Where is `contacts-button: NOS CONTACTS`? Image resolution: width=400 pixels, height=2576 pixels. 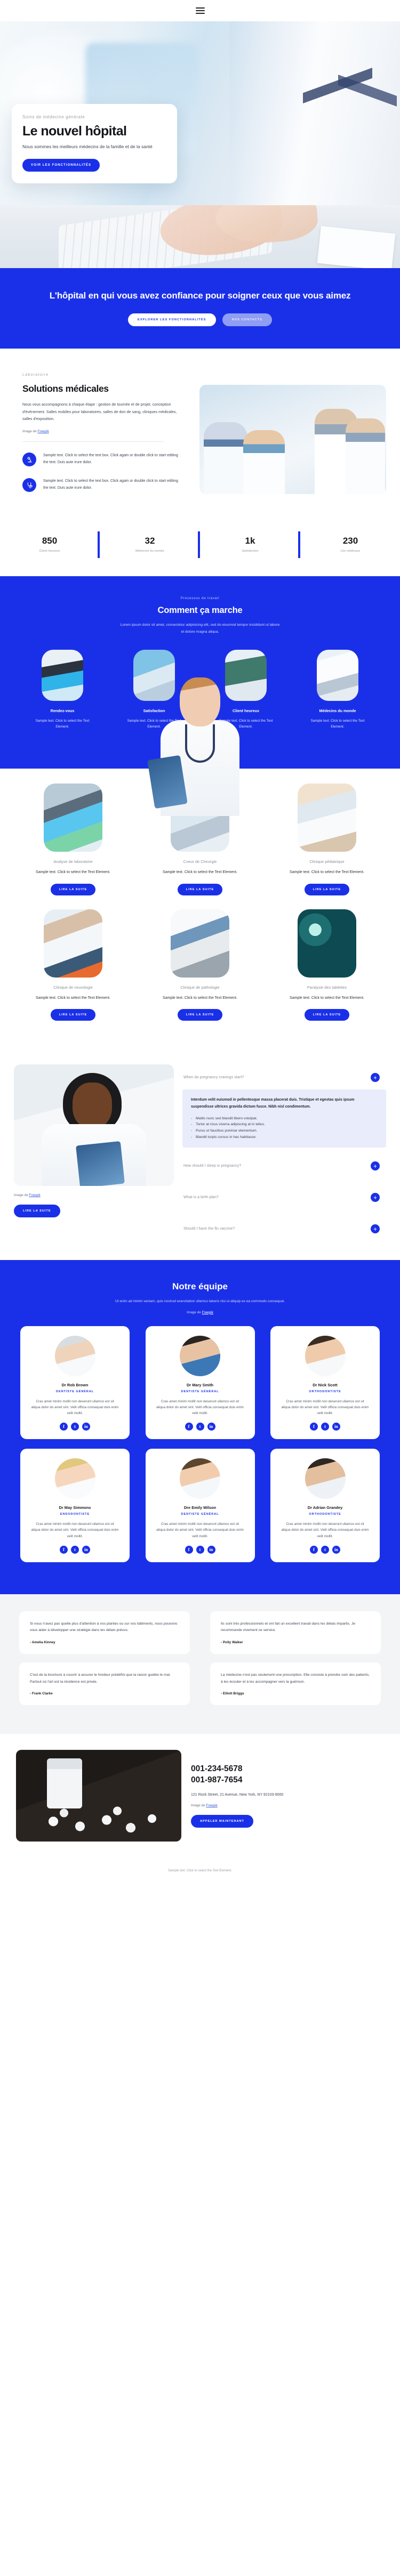 contacts-button: NOS CONTACTS is located at coordinates (247, 320).